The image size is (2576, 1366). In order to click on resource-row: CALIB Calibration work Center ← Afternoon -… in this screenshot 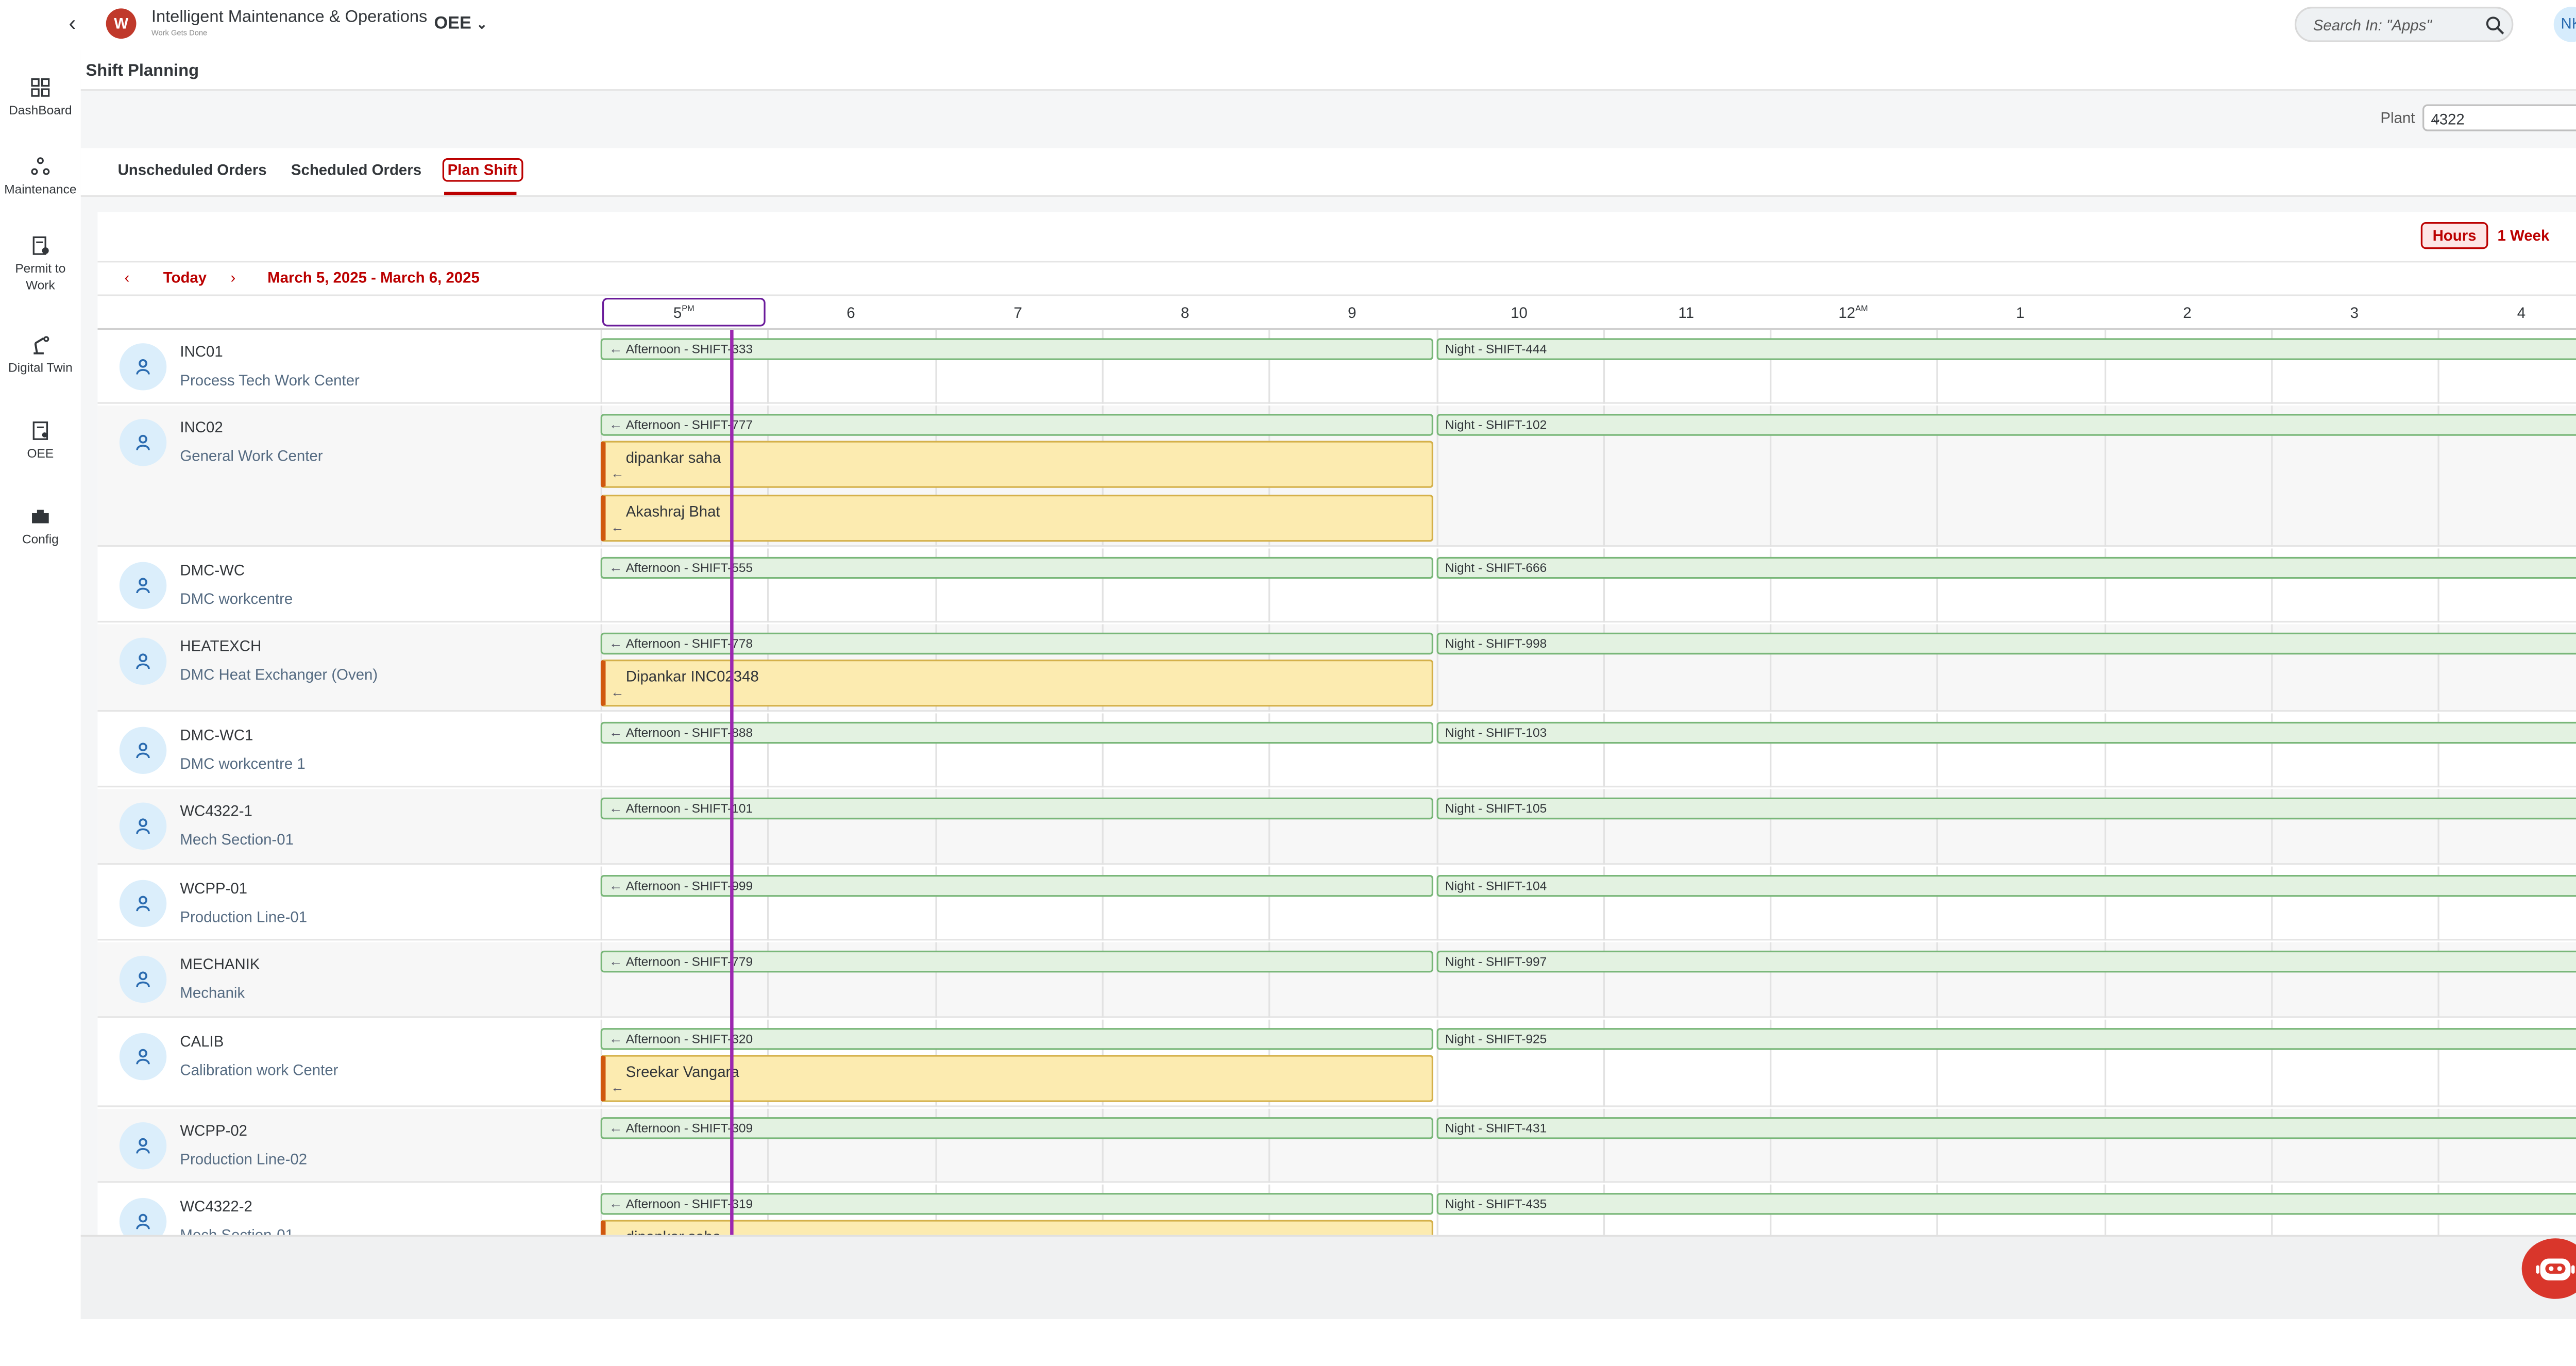, I will do `click(1337, 1063)`.